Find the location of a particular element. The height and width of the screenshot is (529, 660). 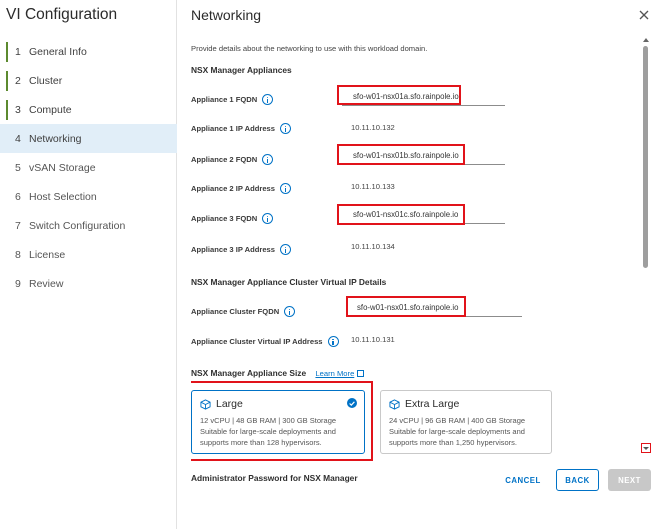

scroll-up-icon is located at coordinates (646, 40).